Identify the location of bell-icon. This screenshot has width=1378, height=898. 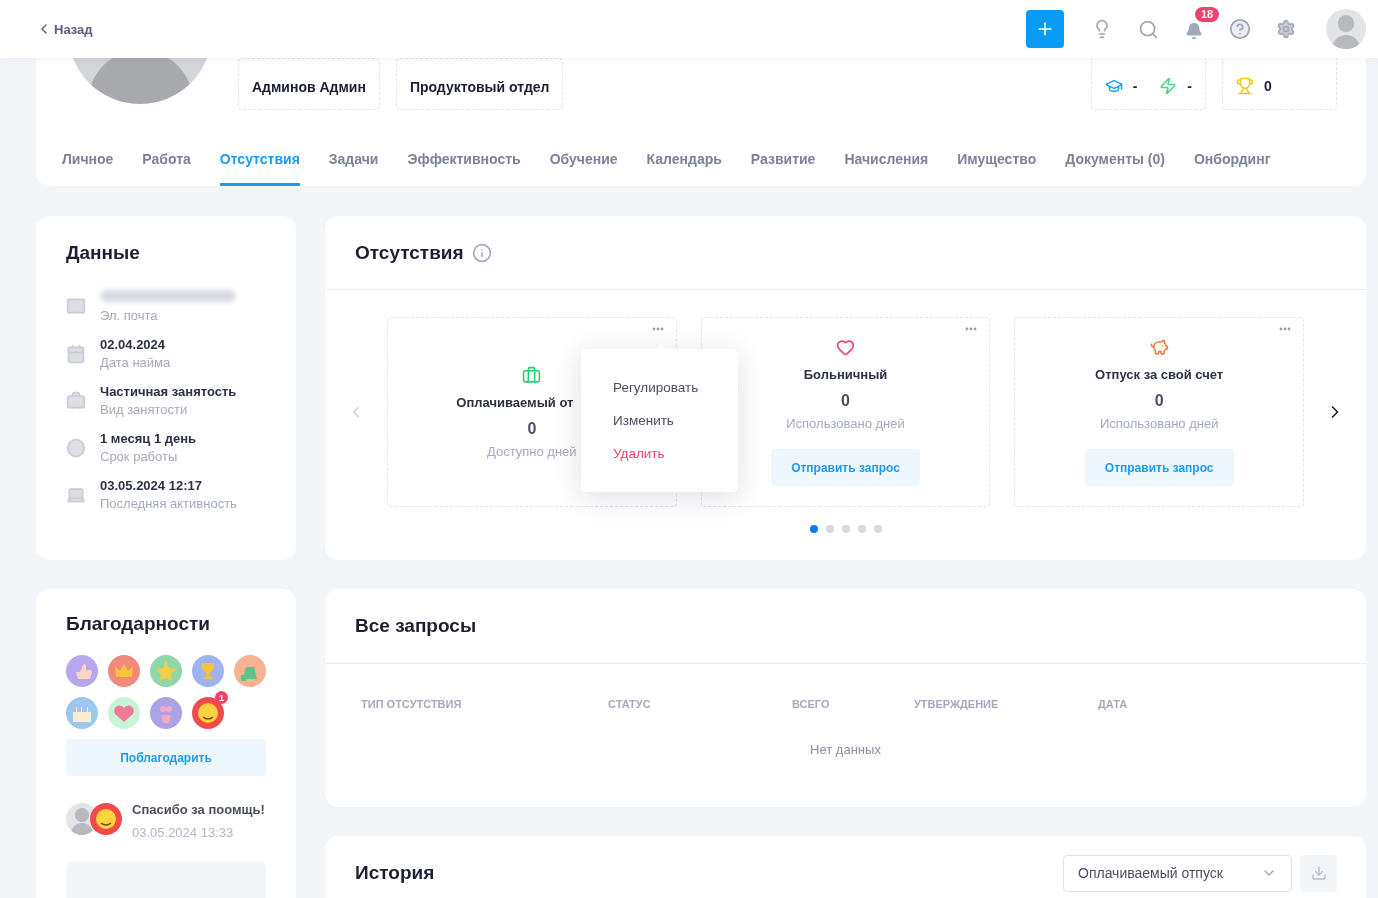
(1194, 30).